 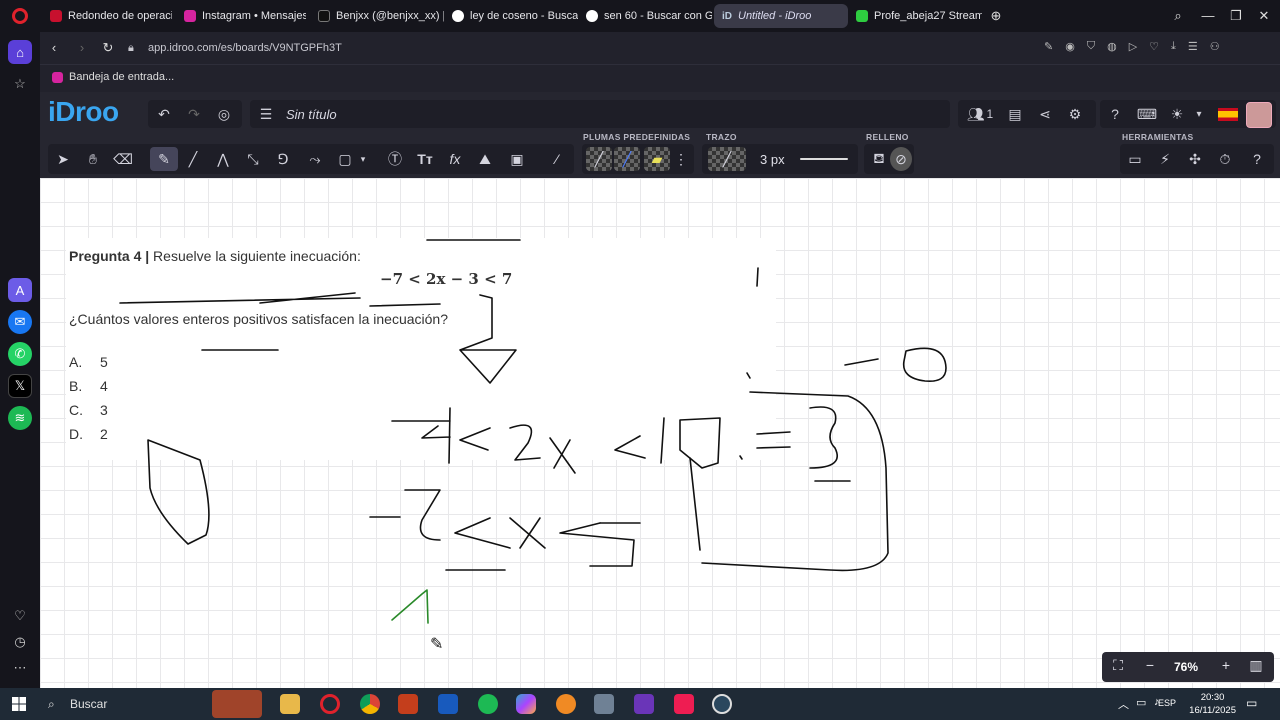 What do you see at coordinates (1070, 46) in the screenshot?
I see `snapshot-icon: ◉` at bounding box center [1070, 46].